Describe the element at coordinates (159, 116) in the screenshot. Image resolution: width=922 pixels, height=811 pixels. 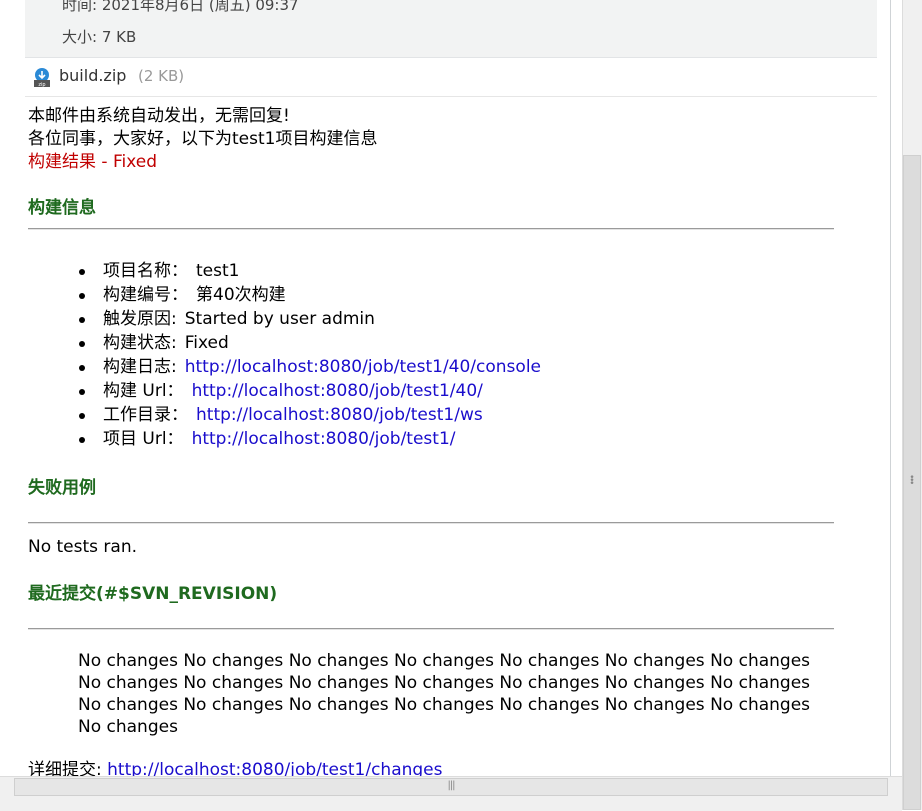
I see `intro-text: 本邮件由系统自动发出，无需回复!` at that location.